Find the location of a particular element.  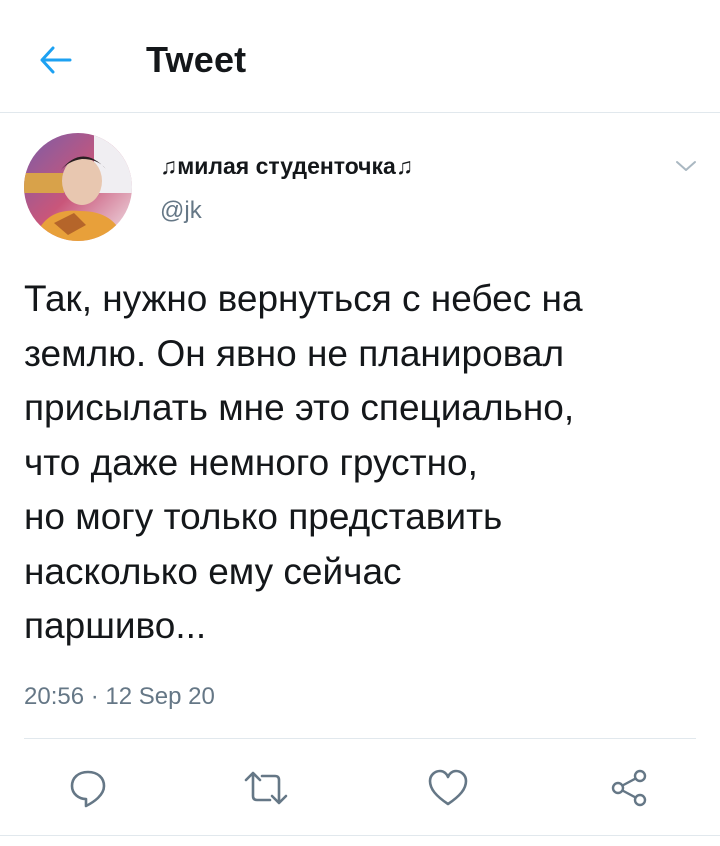

tweet-actions-bar is located at coordinates (360, 790).